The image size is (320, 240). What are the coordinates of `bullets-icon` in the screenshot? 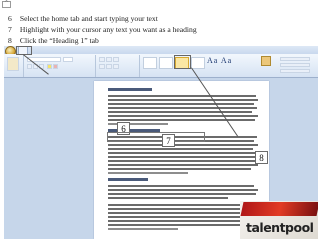 It's located at (102, 59).